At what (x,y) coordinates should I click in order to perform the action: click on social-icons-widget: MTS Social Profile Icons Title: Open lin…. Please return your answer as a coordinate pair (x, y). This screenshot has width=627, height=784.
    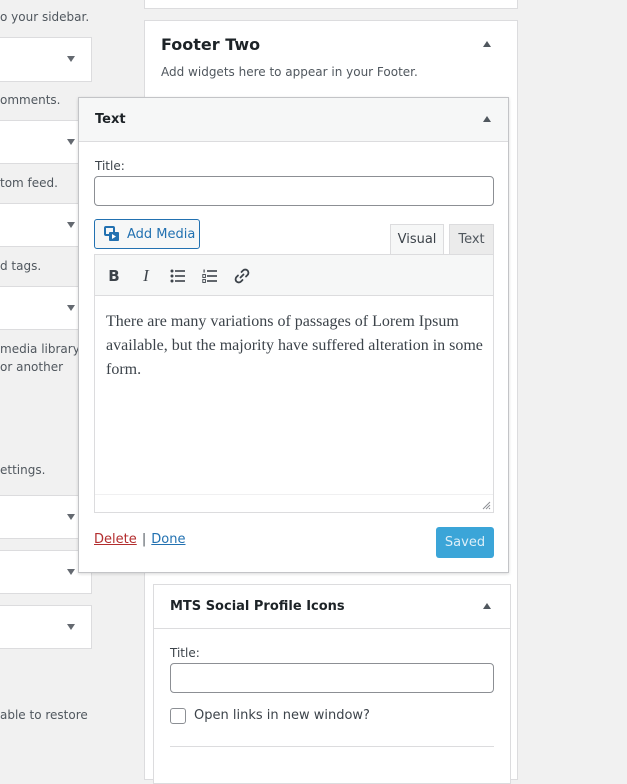
    Looking at the image, I should click on (332, 684).